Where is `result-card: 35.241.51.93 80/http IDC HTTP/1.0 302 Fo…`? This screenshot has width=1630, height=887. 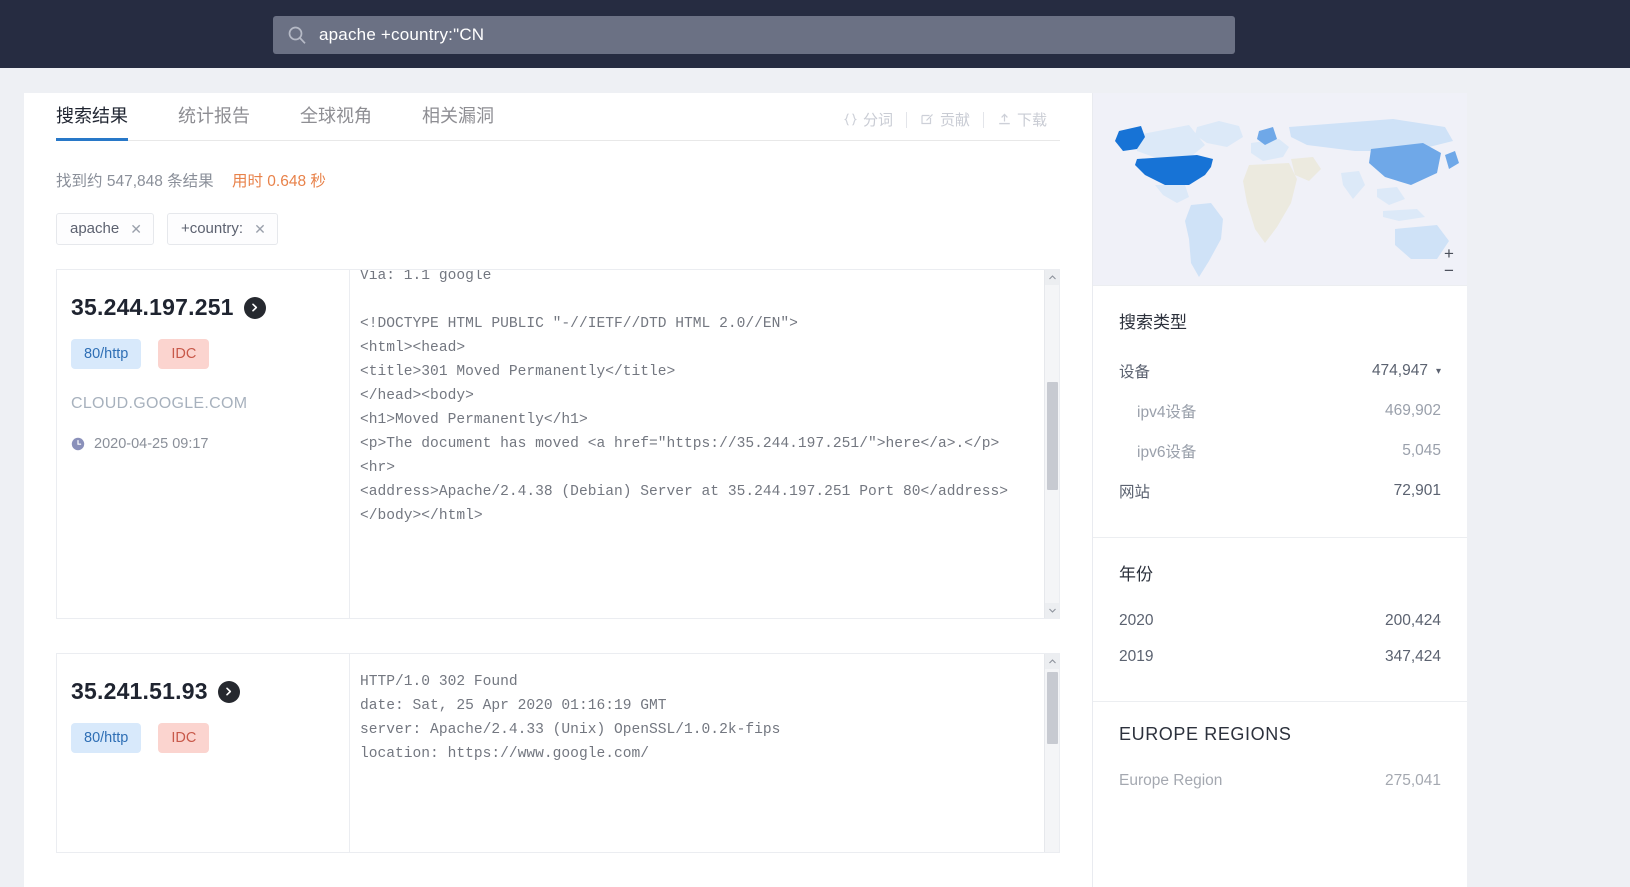
result-card: 35.241.51.93 80/http IDC HTTP/1.0 302 Fo… is located at coordinates (558, 753).